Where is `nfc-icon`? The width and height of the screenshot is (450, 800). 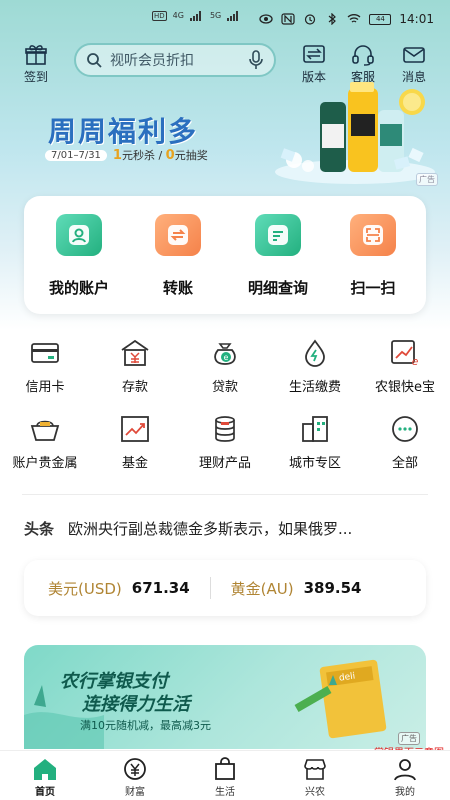 nfc-icon is located at coordinates (288, 19).